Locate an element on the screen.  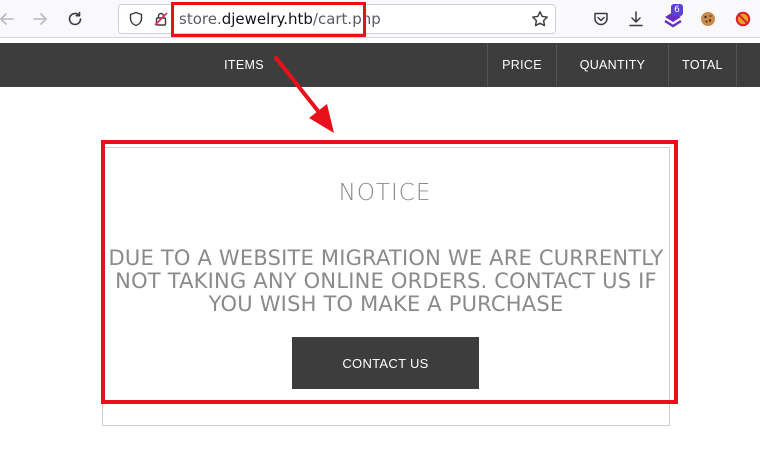
annotation-arrow is located at coordinates (304, 94).